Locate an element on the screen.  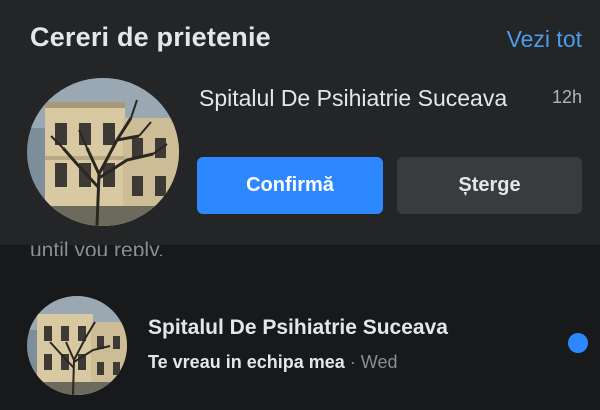
section-title: Cereri de prietenie is located at coordinates (150, 37).